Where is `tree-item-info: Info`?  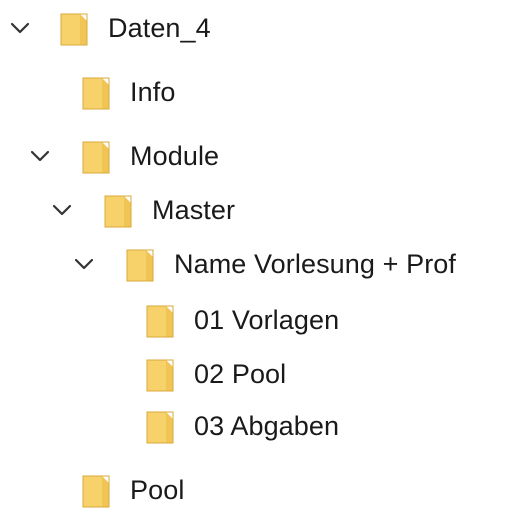 tree-item-info: Info is located at coordinates (110, 92).